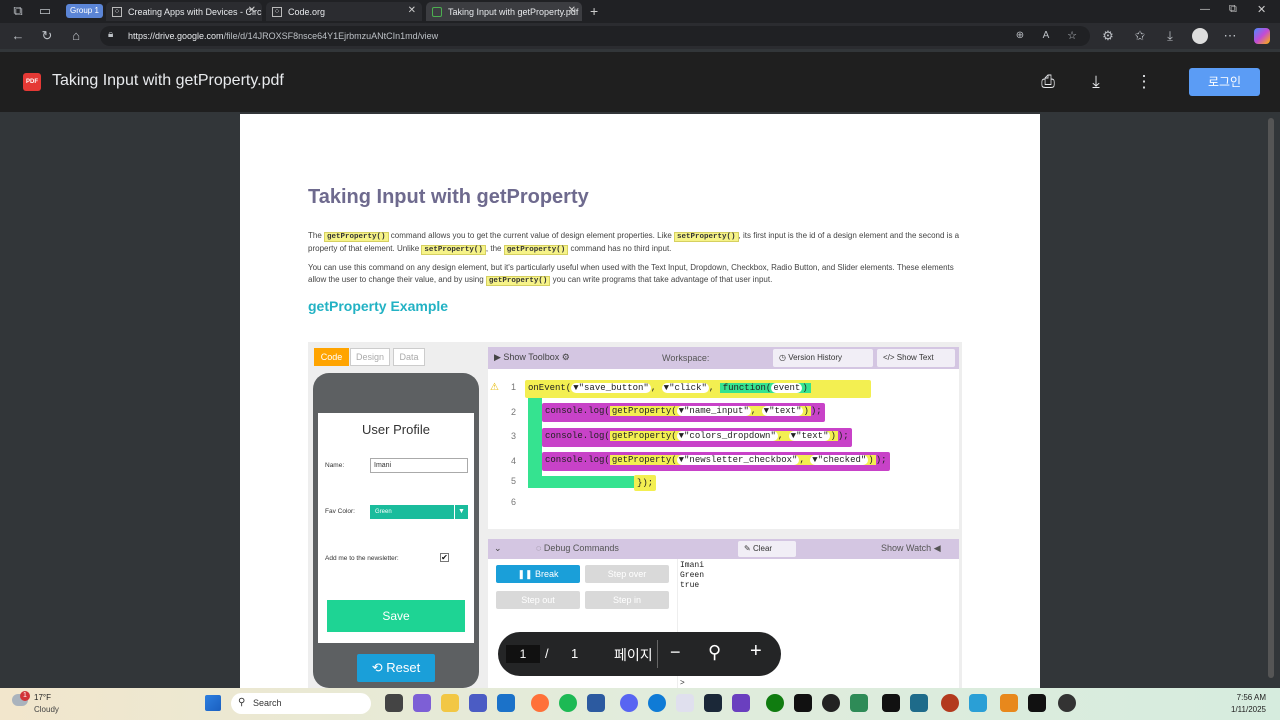  Describe the element at coordinates (581, 482) in the screenshot. I see `function-end-bar` at that location.